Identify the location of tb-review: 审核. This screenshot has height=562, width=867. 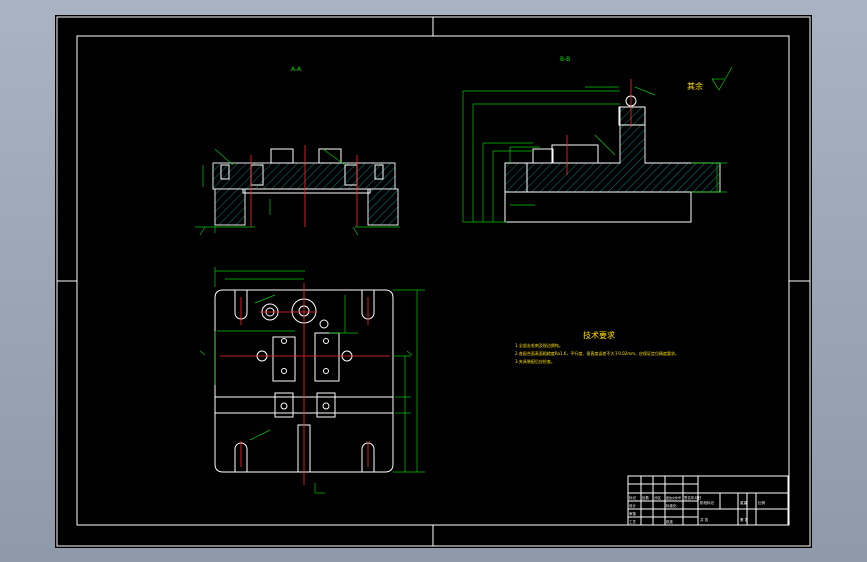
(633, 513).